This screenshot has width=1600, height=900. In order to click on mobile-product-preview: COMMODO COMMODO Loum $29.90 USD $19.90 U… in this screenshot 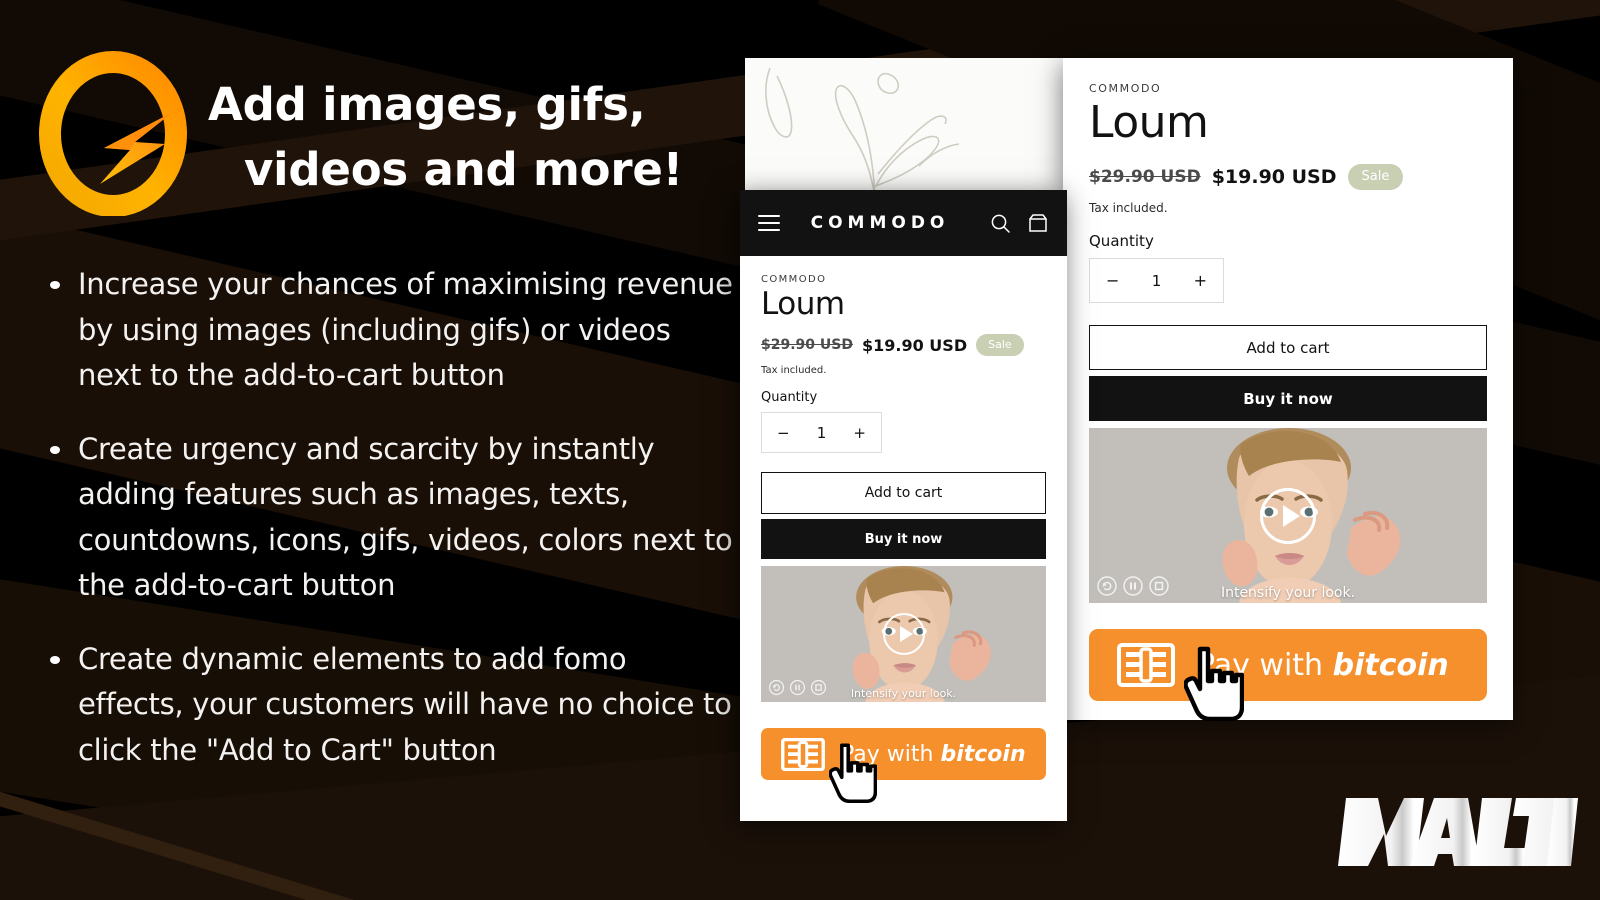, I will do `click(903, 505)`.